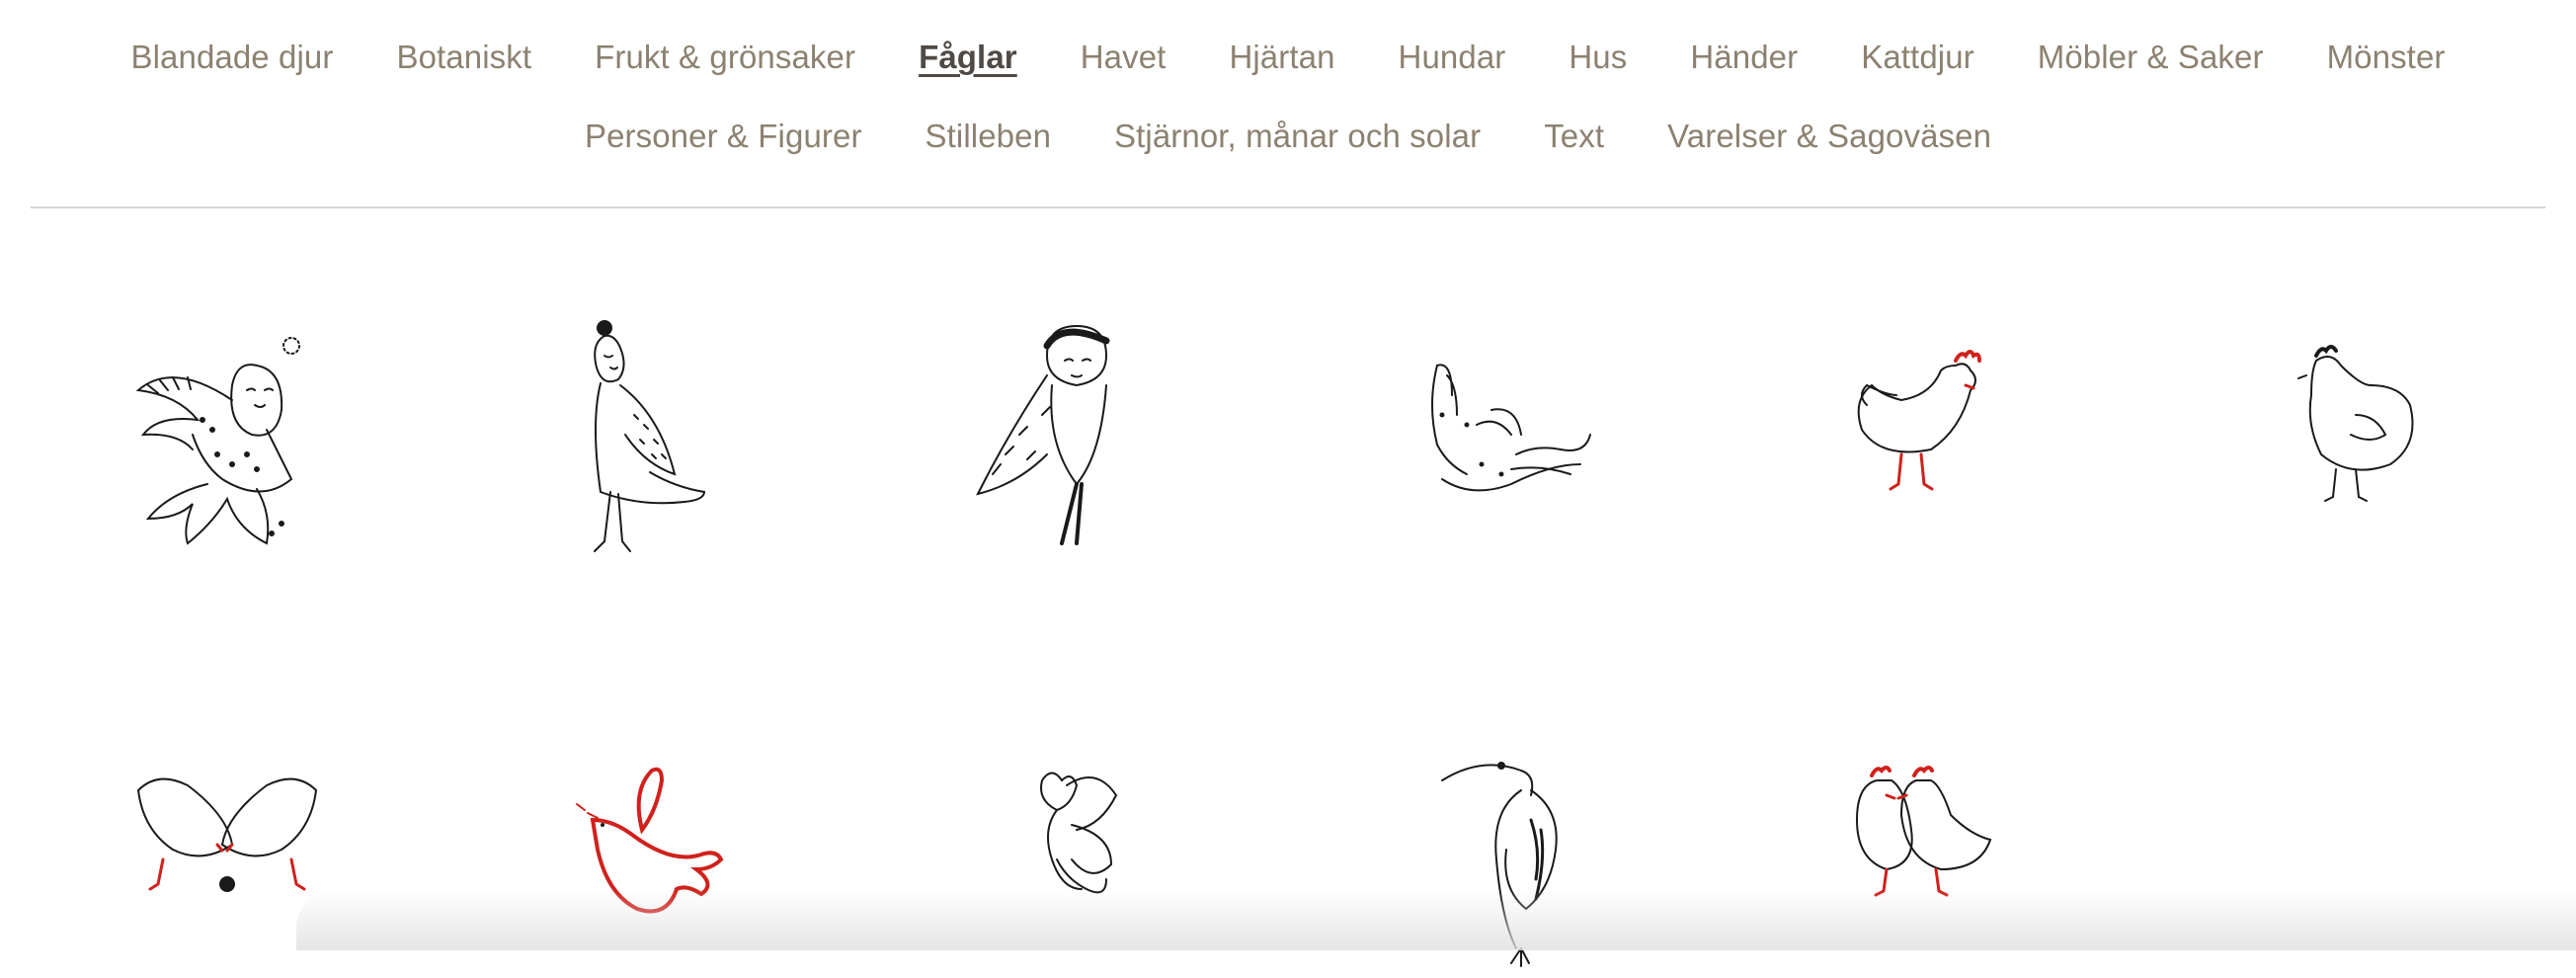 The width and height of the screenshot is (2576, 978). What do you see at coordinates (1436, 919) in the screenshot?
I see `bottom-scroll-shadow` at bounding box center [1436, 919].